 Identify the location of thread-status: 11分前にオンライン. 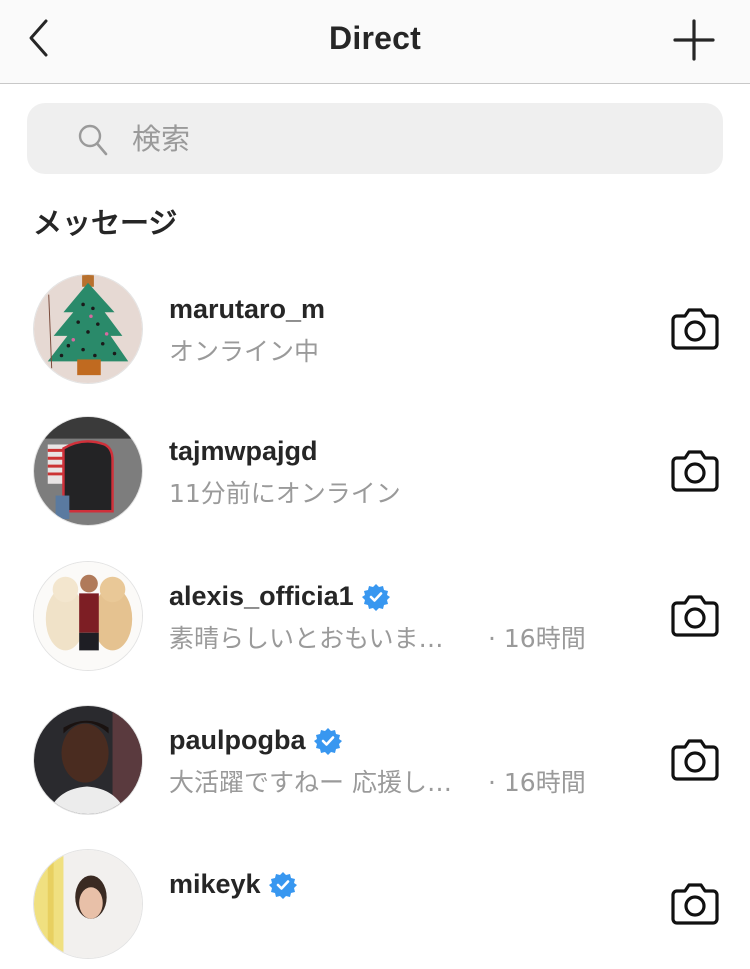
(285, 493).